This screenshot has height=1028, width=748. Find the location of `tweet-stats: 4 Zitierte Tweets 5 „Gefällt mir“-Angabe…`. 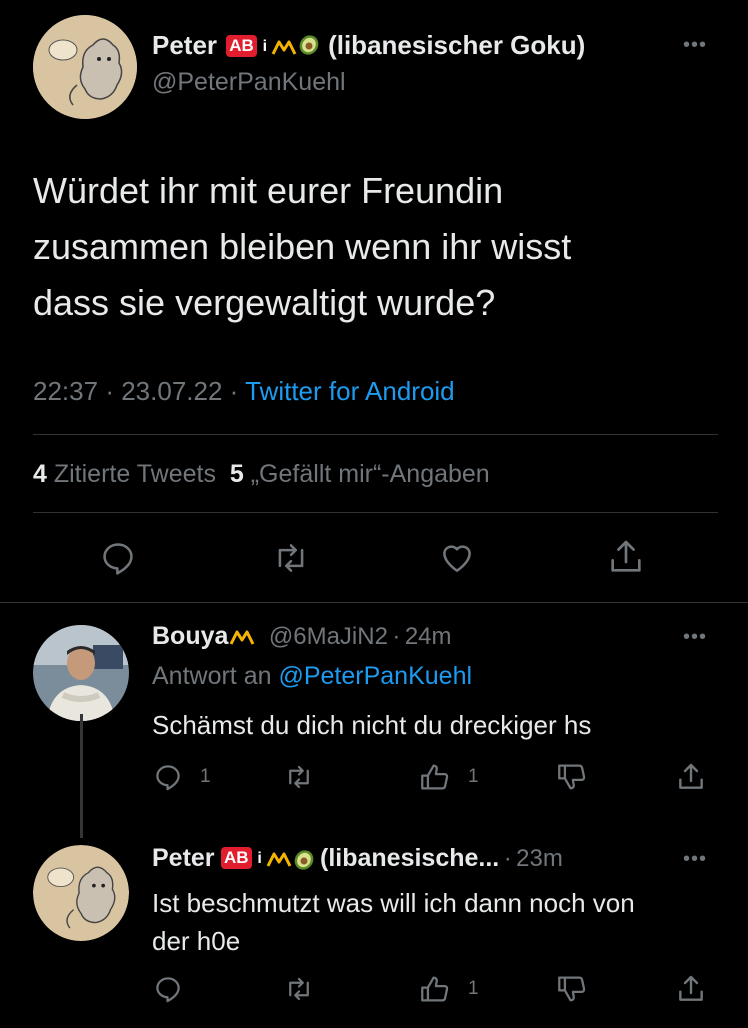

tweet-stats: 4 Zitierte Tweets 5 „Gefällt mir“-Angabe… is located at coordinates (261, 474).